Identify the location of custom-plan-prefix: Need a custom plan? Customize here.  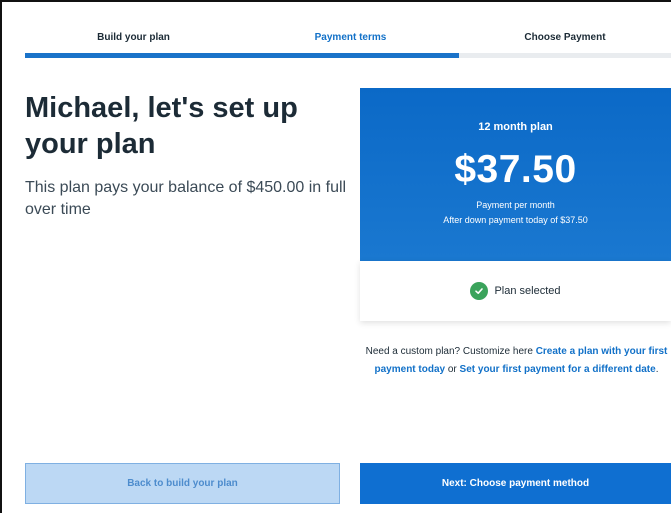
(450, 351).